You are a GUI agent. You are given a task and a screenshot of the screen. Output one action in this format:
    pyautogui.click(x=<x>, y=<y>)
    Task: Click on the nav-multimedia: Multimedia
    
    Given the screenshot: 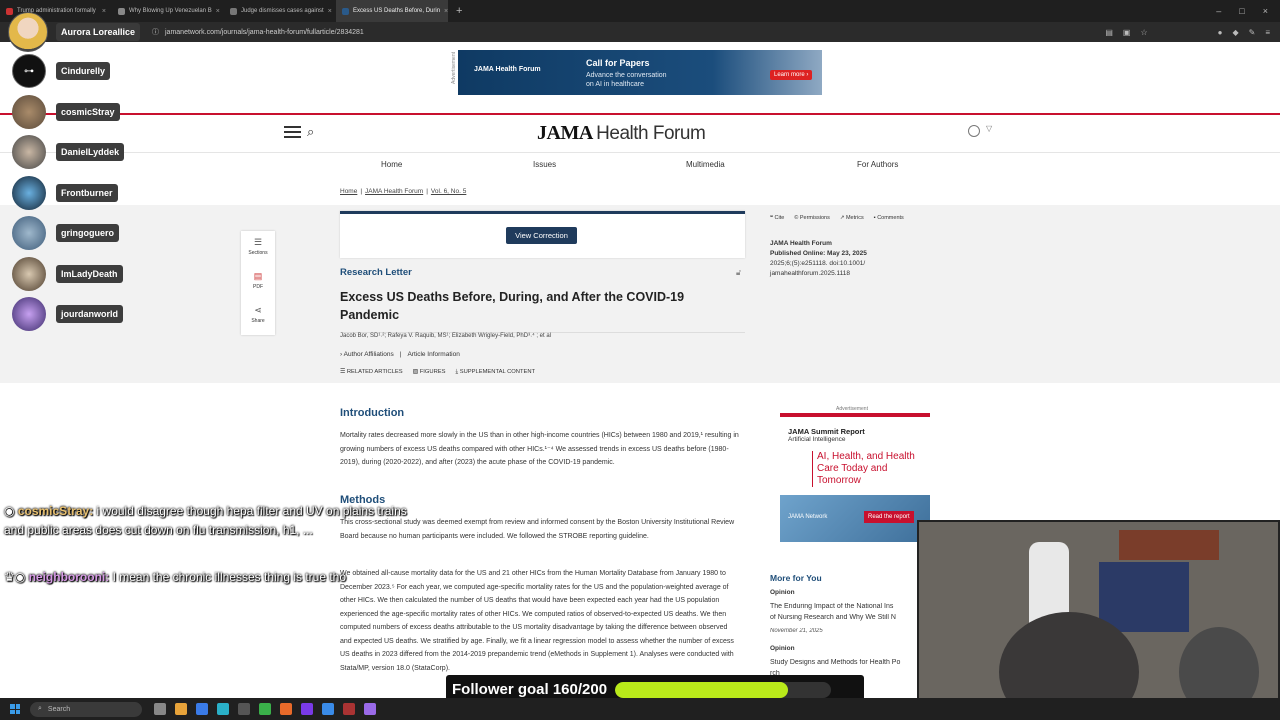 What is the action you would take?
    pyautogui.click(x=705, y=164)
    